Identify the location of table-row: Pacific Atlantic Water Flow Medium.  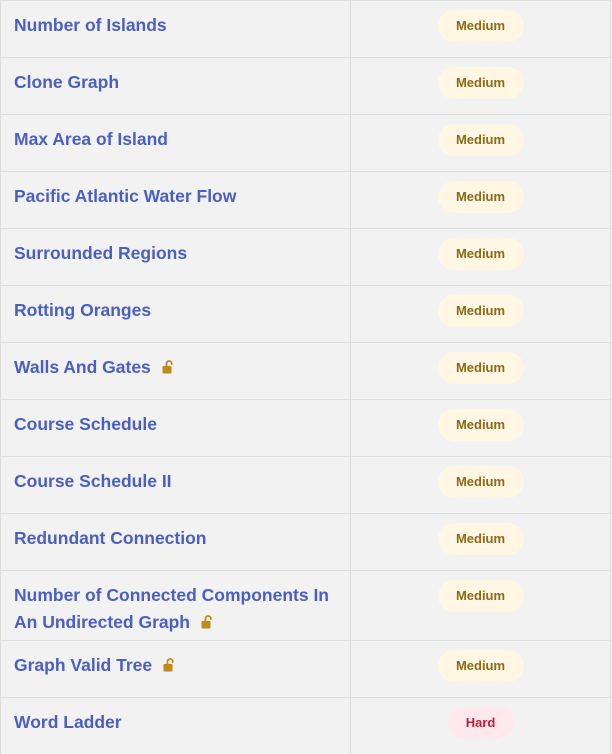
(305, 200).